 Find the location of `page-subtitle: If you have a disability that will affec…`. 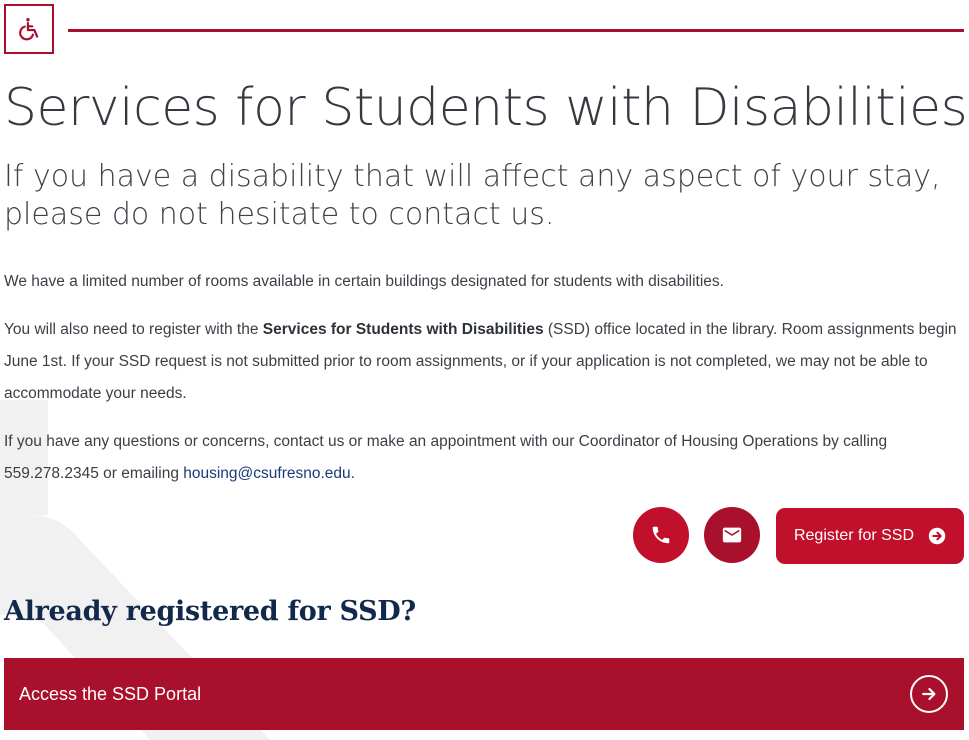

page-subtitle: If you have a disability that will affec… is located at coordinates (472, 195).